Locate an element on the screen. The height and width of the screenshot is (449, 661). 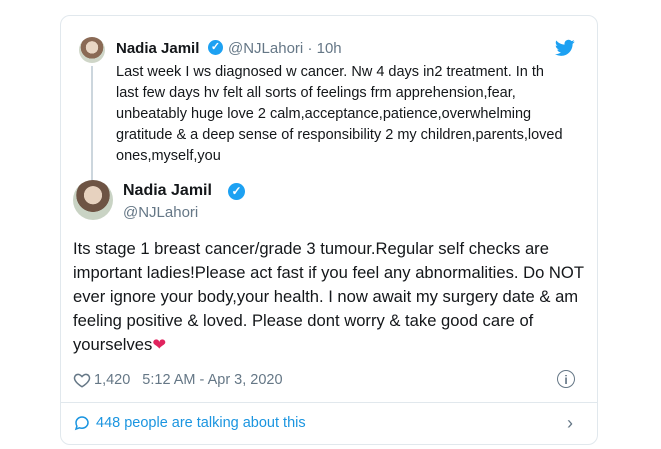
author-avatar is located at coordinates (93, 200).